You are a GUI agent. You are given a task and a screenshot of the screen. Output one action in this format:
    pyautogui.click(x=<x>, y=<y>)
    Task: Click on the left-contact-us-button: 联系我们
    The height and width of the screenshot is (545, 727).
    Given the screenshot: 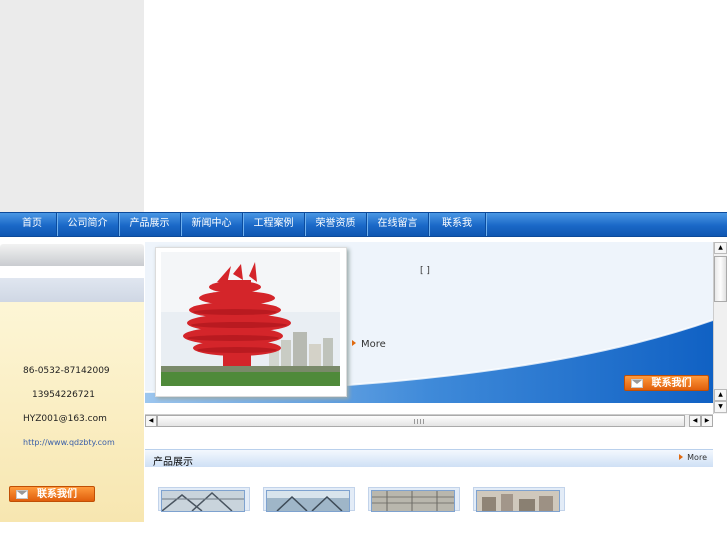 What is the action you would take?
    pyautogui.click(x=52, y=494)
    